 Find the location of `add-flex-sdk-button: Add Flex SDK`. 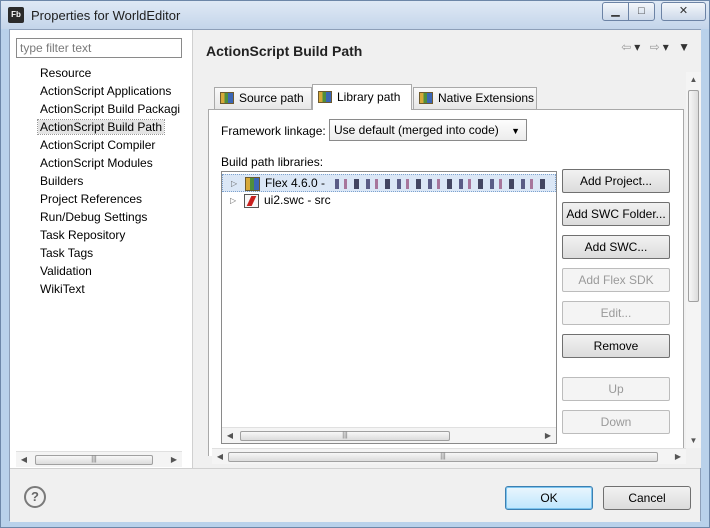

add-flex-sdk-button: Add Flex SDK is located at coordinates (616, 280).